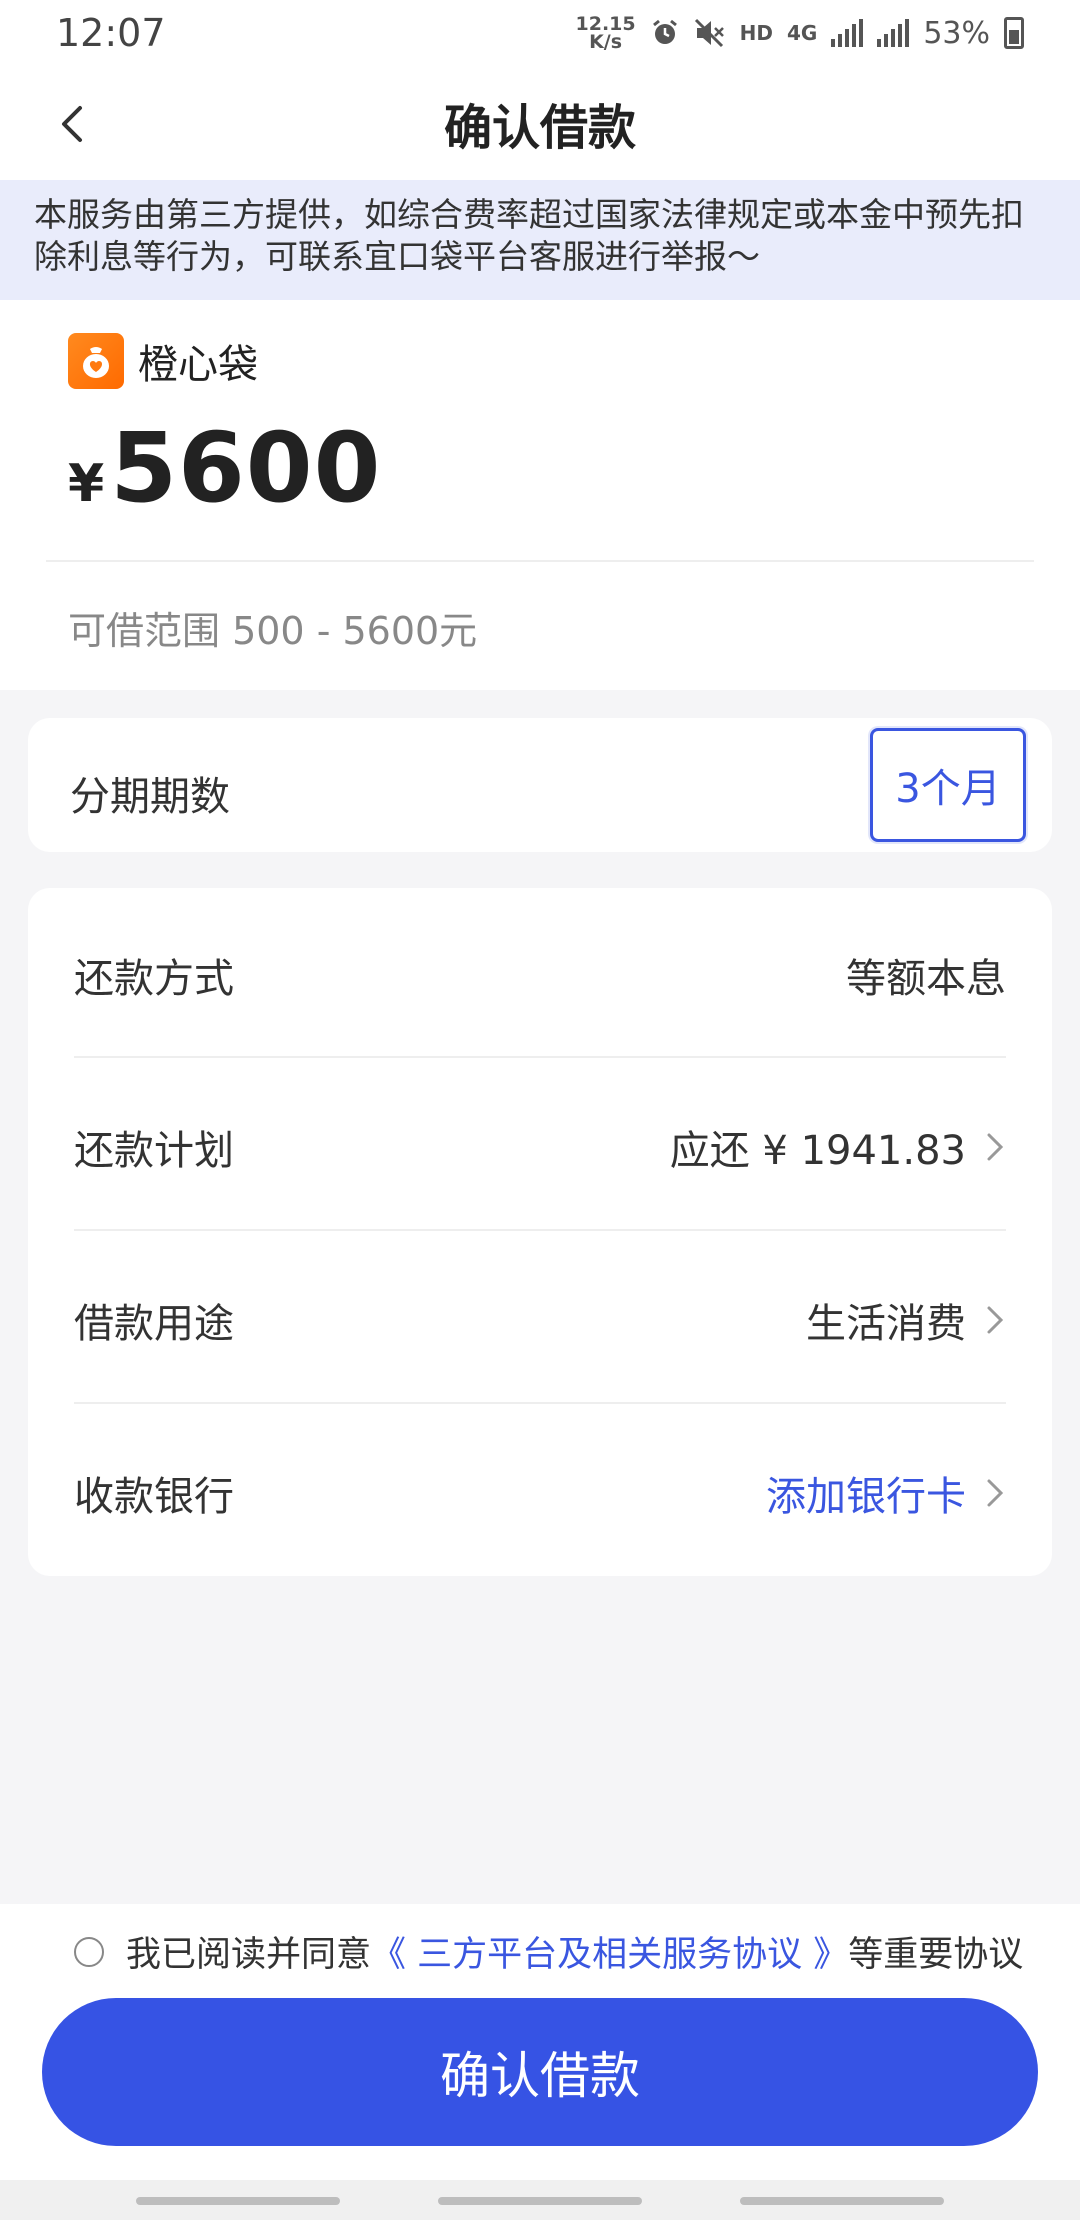 This screenshot has height=2220, width=1080. I want to click on lender-logo-icon, so click(96, 361).